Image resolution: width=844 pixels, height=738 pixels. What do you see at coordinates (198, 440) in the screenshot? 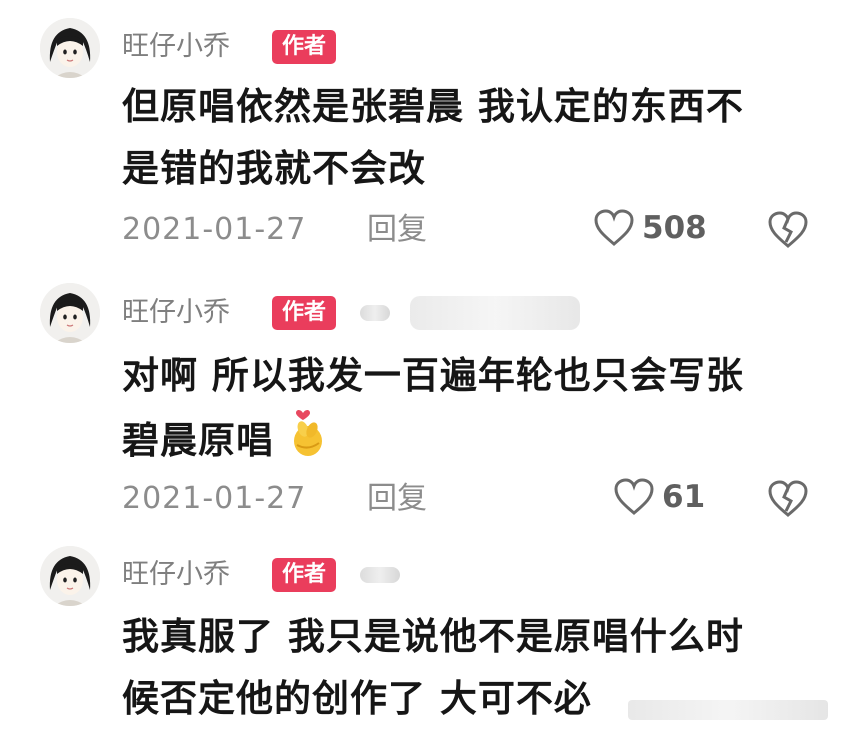
I see `comment-text-line: 碧晨原唱` at bounding box center [198, 440].